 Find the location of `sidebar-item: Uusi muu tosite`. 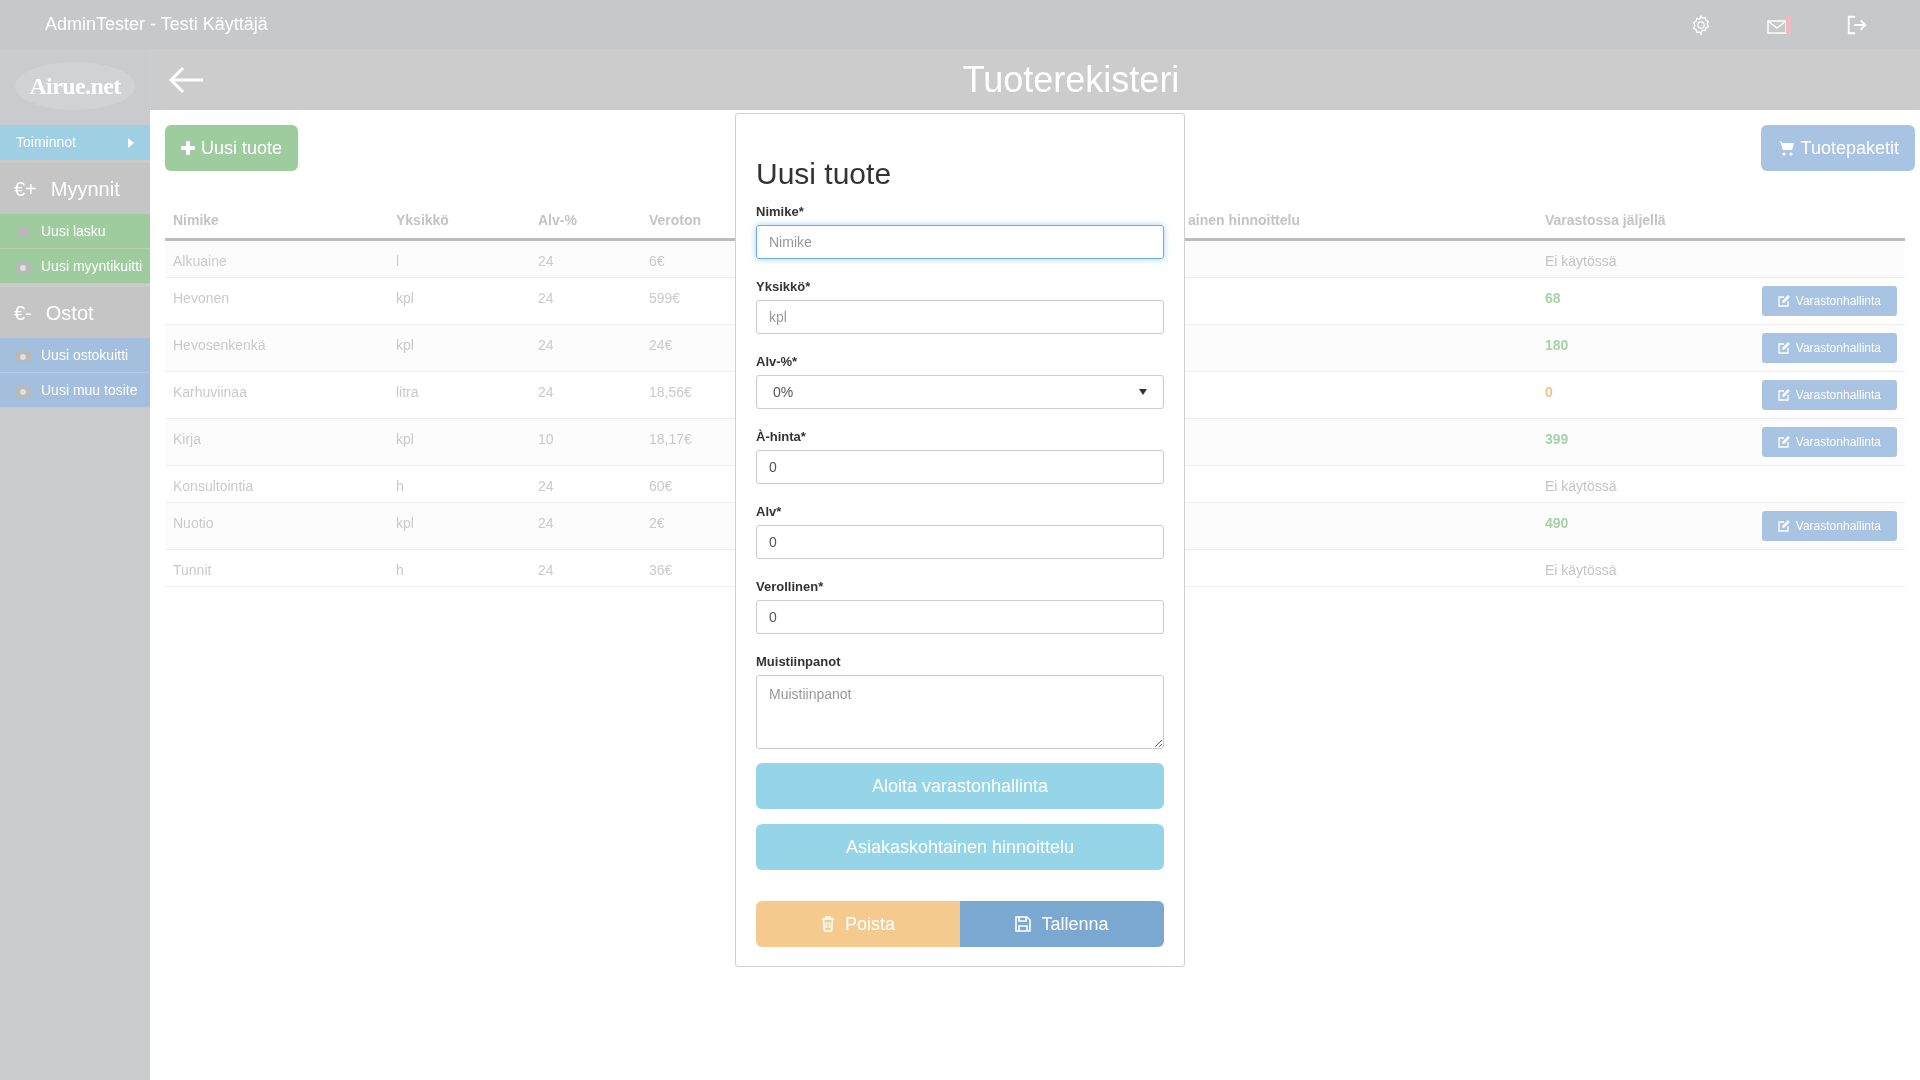

sidebar-item: Uusi muu tosite is located at coordinates (75, 390).